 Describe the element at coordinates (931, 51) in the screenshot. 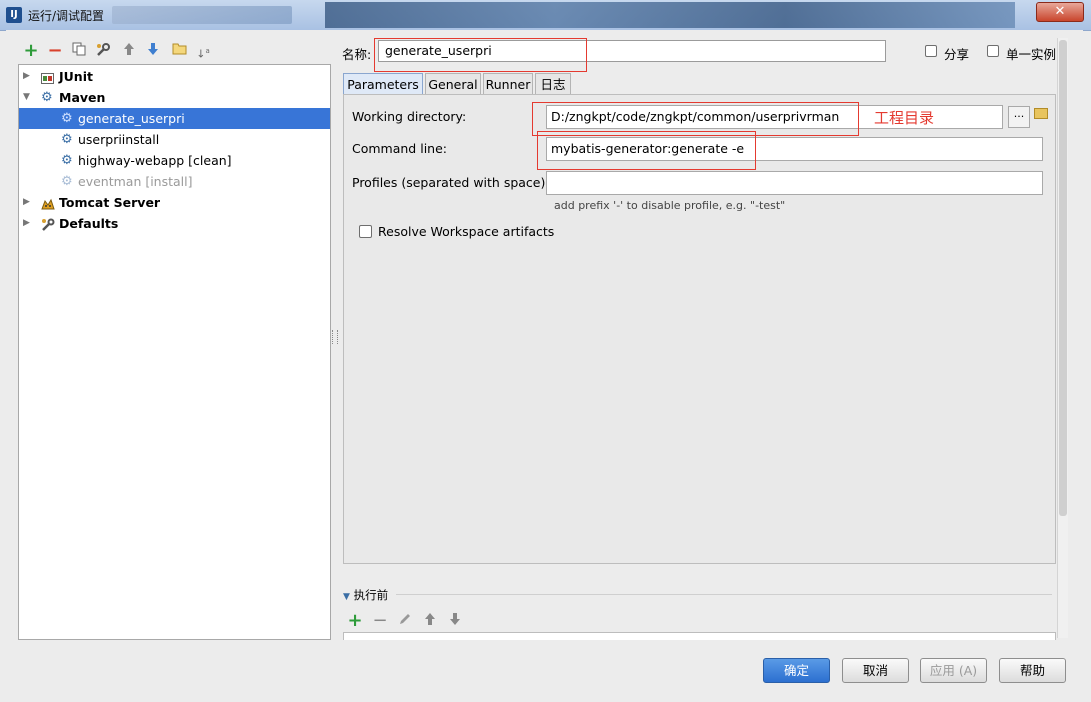

I see `share-checkbox` at that location.